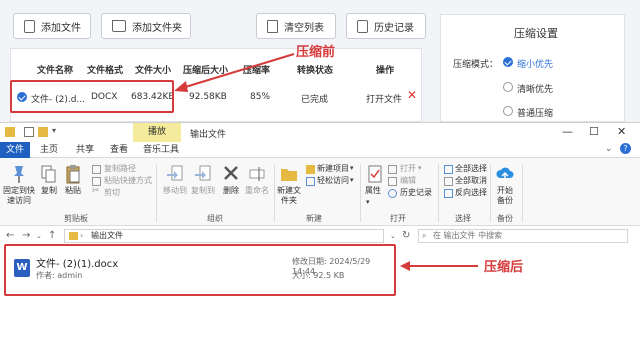 The width and height of the screenshot is (640, 340). What do you see at coordinates (314, 218) in the screenshot?
I see `group-new: 新建` at bounding box center [314, 218].